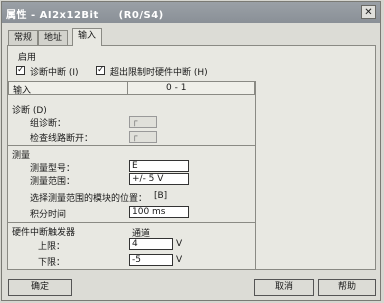 The height and width of the screenshot is (303, 384). Describe the element at coordinates (255, 175) in the screenshot. I see `table-right-border` at that location.